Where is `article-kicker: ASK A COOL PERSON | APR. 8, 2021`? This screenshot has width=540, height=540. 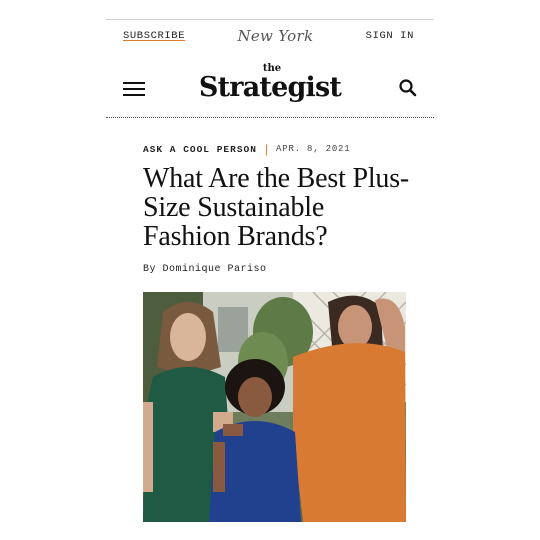
article-kicker: ASK A COOL PERSON | APR. 8, 2021 is located at coordinates (246, 149).